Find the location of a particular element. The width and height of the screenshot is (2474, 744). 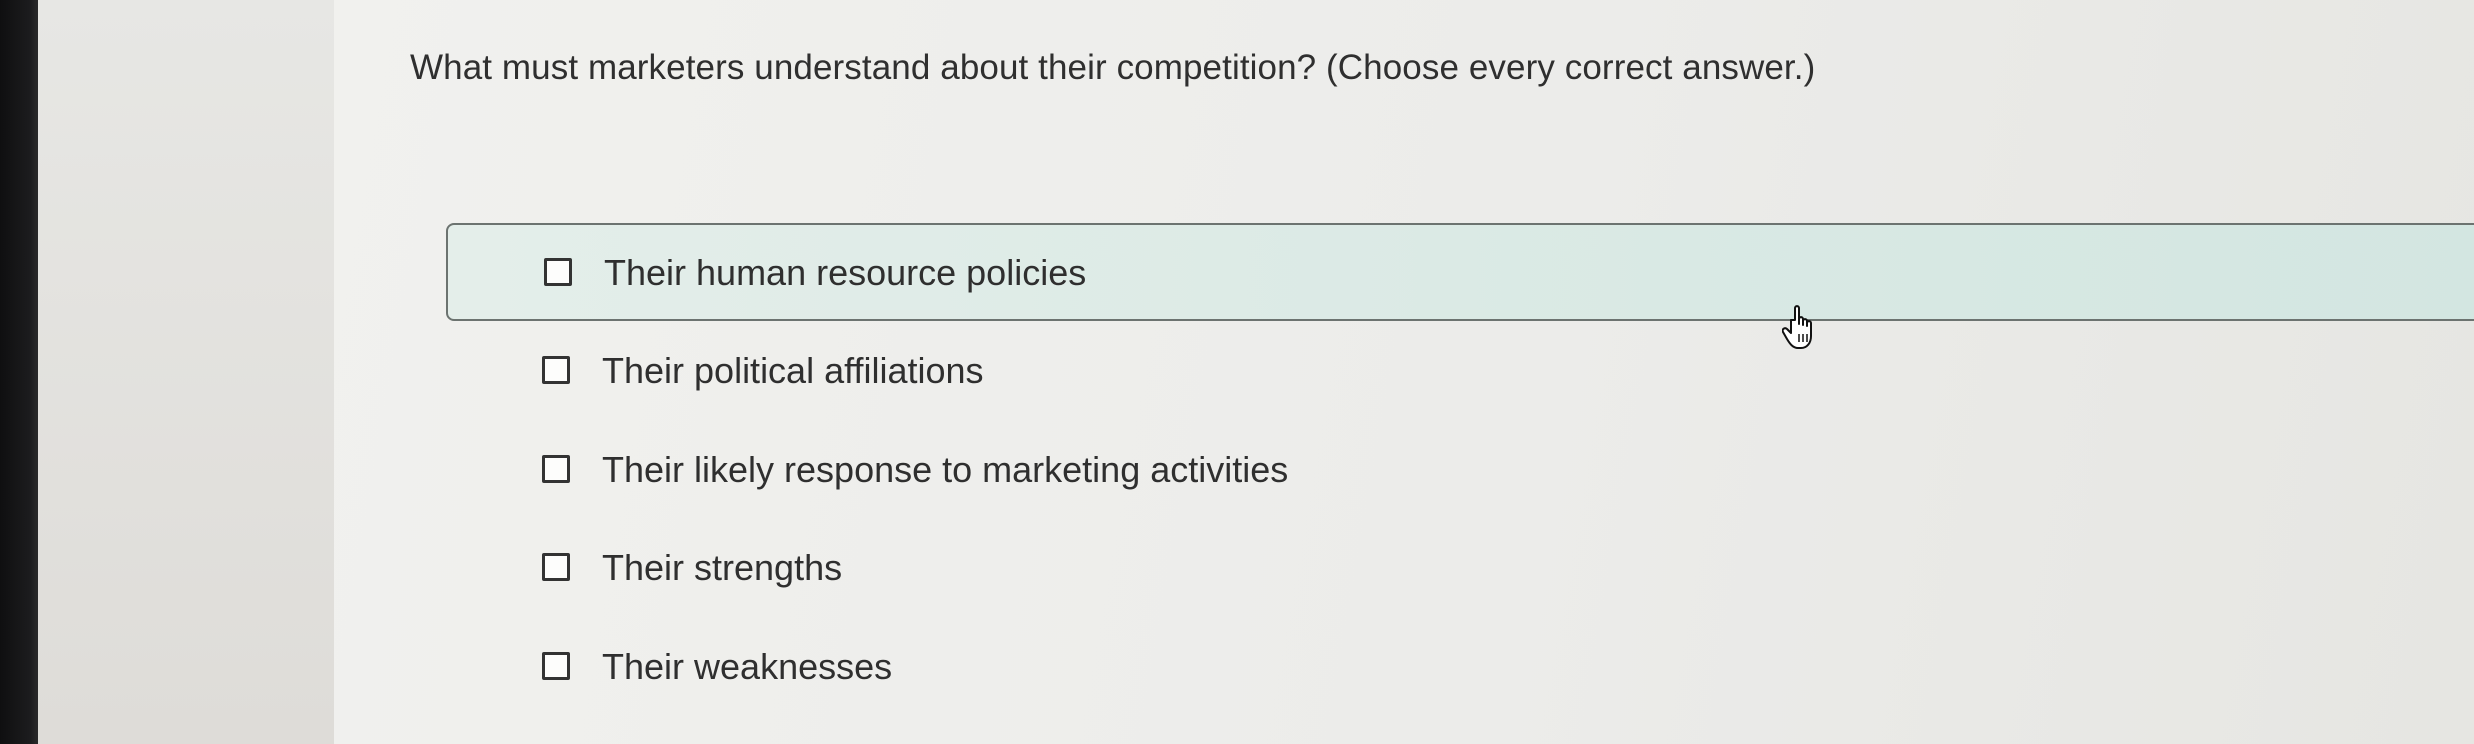

answer-option-1: Their human resource policies is located at coordinates (1460, 272).